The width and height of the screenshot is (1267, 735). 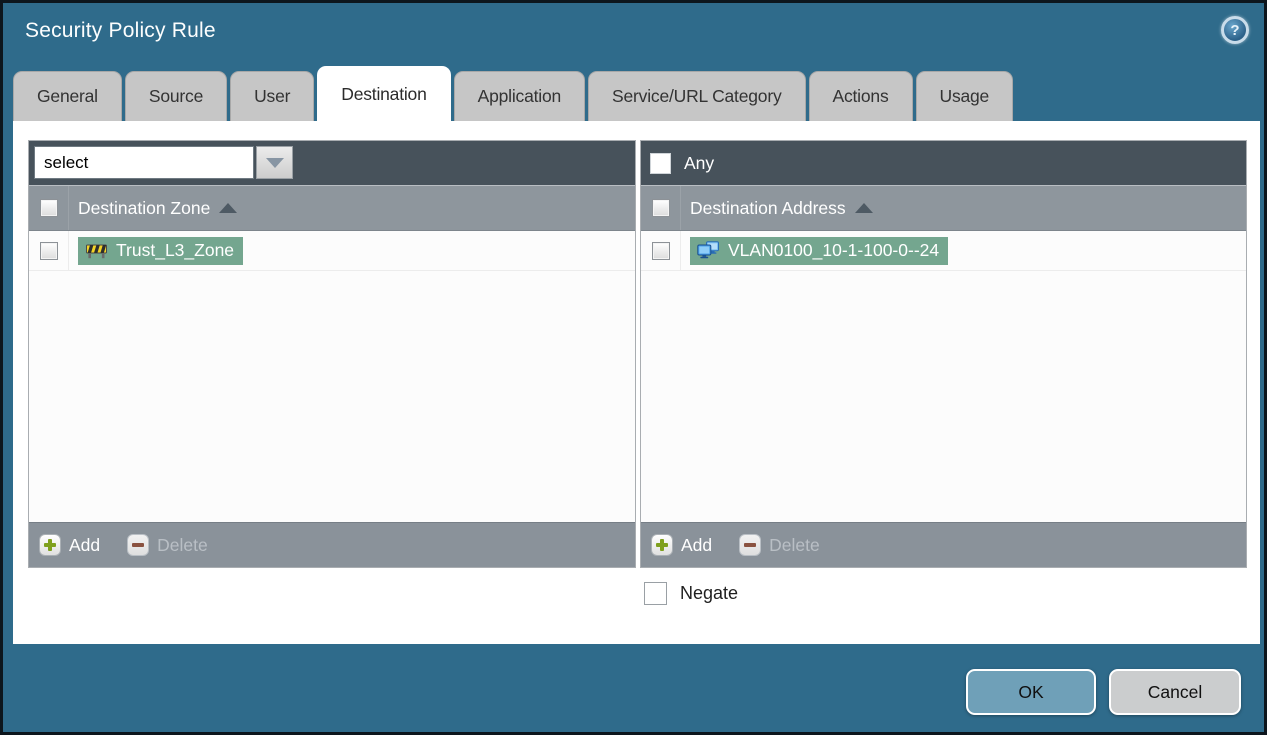 What do you see at coordinates (794, 544) in the screenshot?
I see `delete-address-label: Delete` at bounding box center [794, 544].